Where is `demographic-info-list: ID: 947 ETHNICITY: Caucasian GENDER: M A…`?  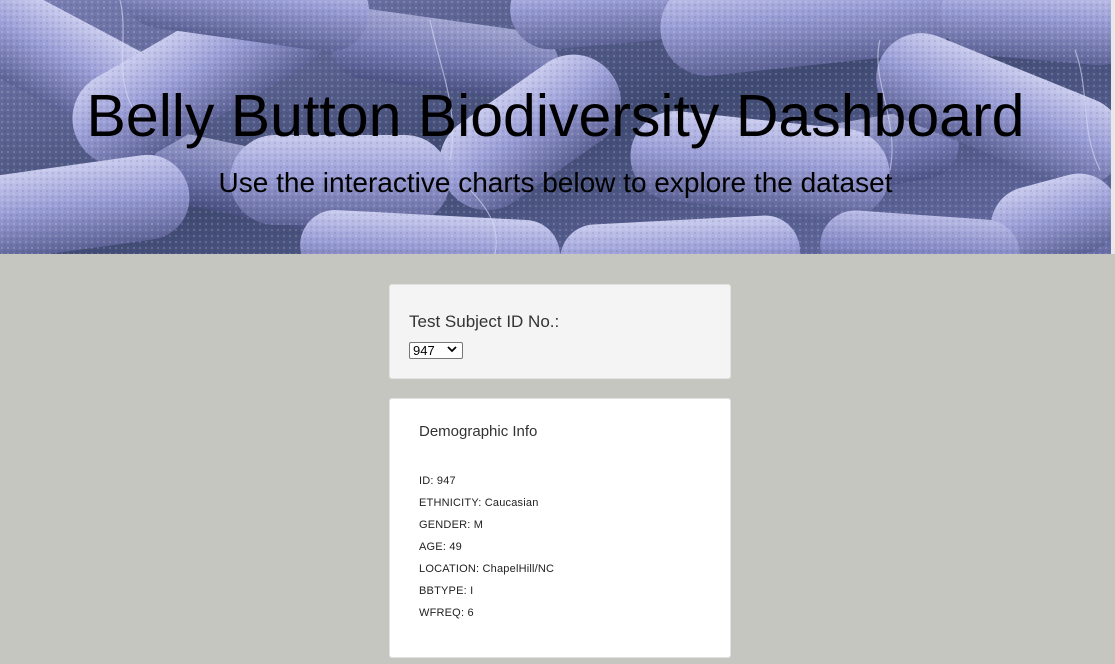
demographic-info-list: ID: 947 ETHNICITY: Caucasian GENDER: M A… is located at coordinates (486, 551).